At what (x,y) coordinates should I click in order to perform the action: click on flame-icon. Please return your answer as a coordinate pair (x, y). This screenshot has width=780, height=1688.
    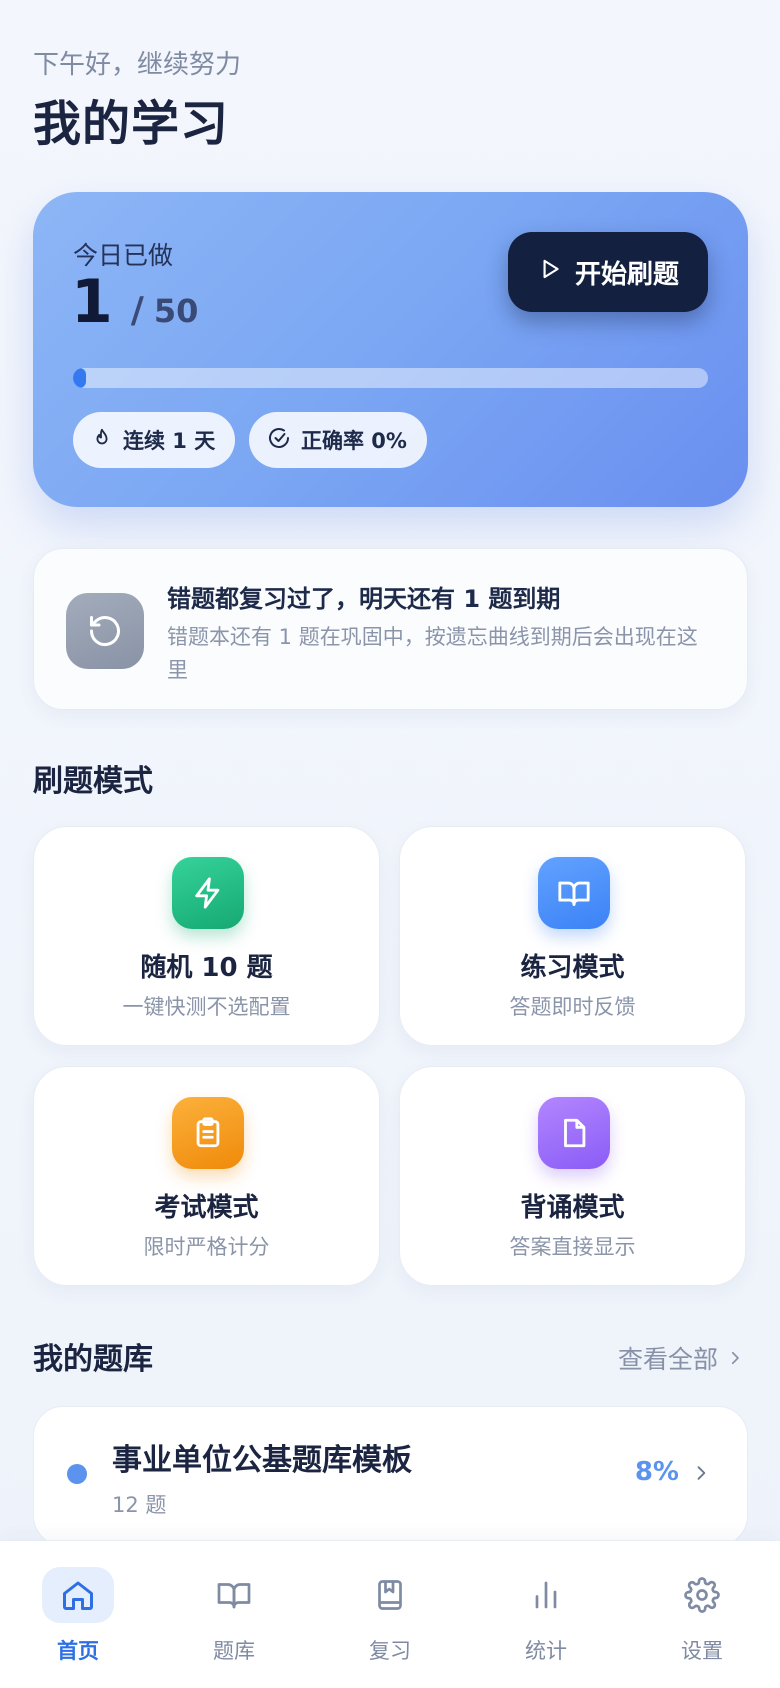
    Looking at the image, I should click on (102, 440).